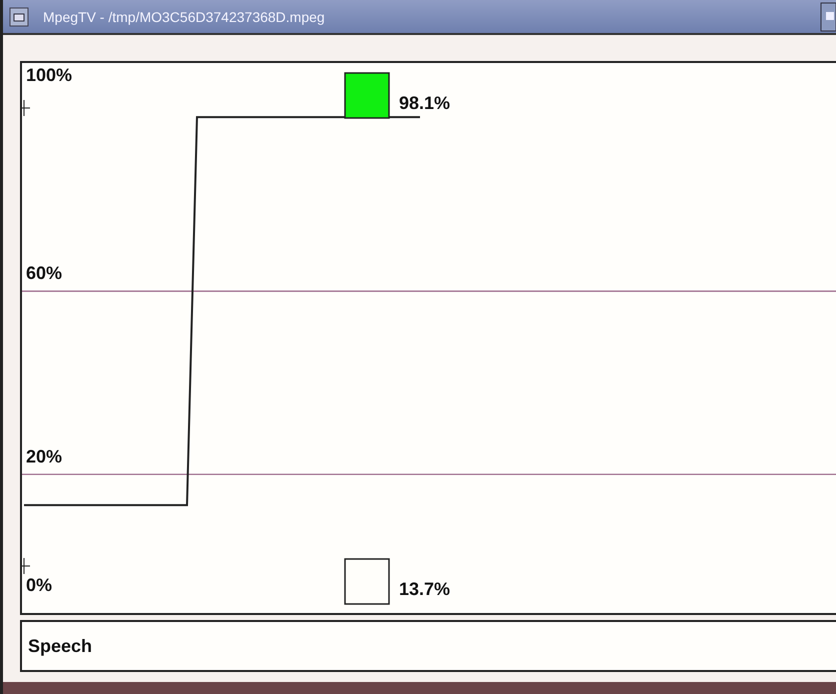 The image size is (836, 694). Describe the element at coordinates (19, 16) in the screenshot. I see `window-menu-icon` at that location.